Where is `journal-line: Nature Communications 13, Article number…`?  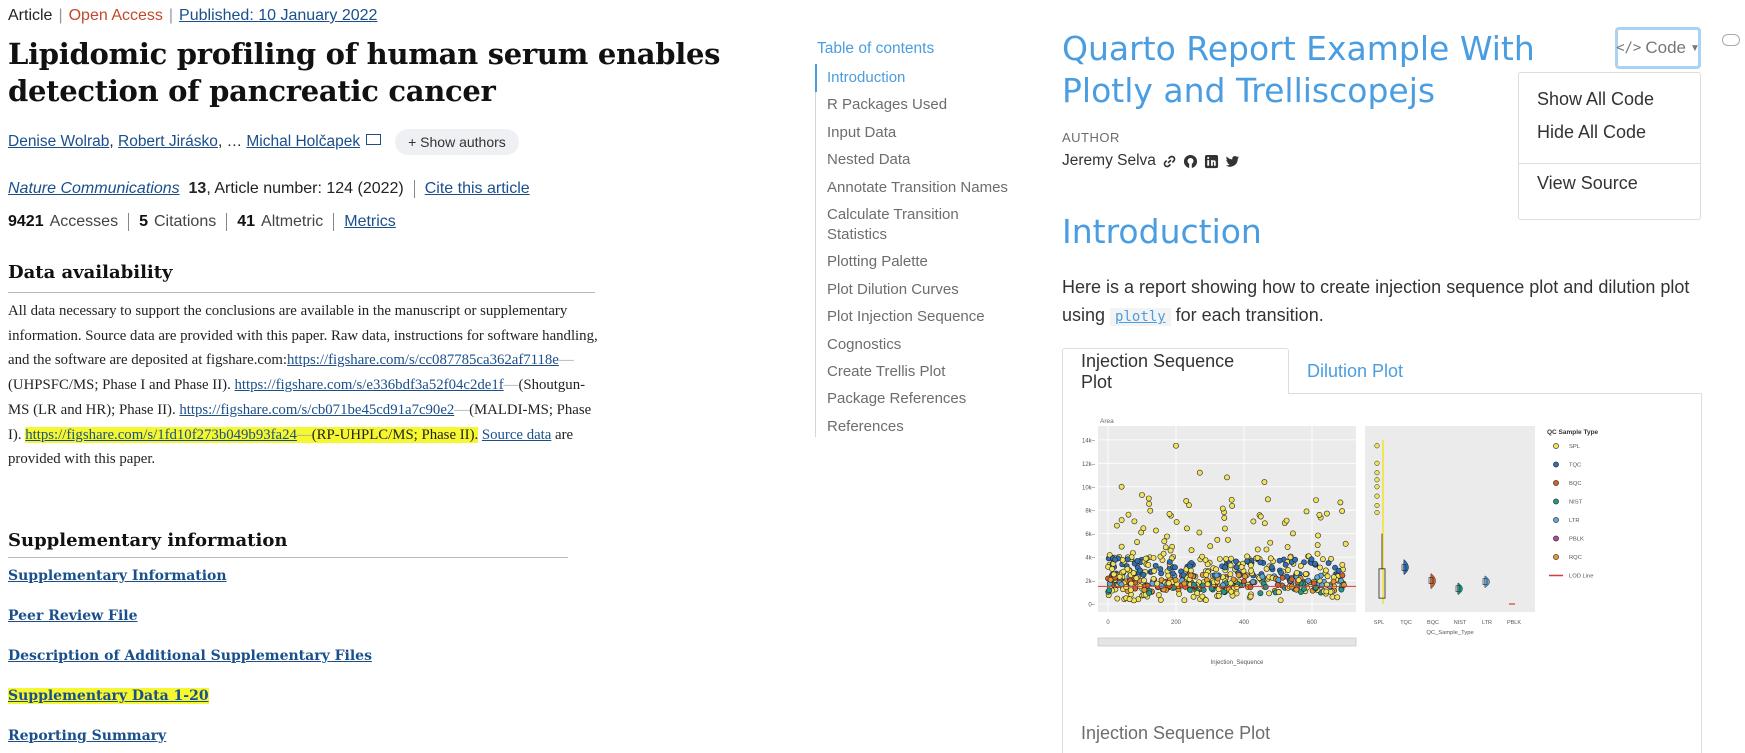
journal-line: Nature Communications 13, Article number… is located at coordinates (269, 189).